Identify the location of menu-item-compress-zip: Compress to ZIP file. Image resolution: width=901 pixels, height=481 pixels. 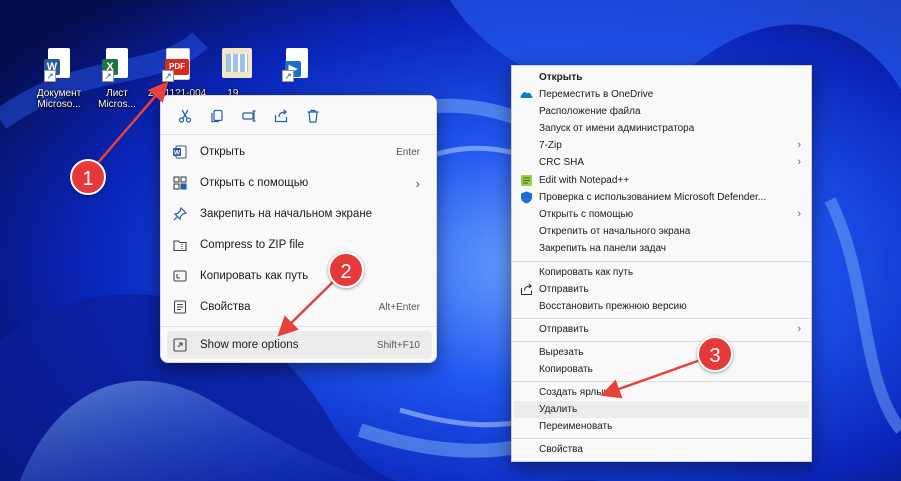
(299, 245).